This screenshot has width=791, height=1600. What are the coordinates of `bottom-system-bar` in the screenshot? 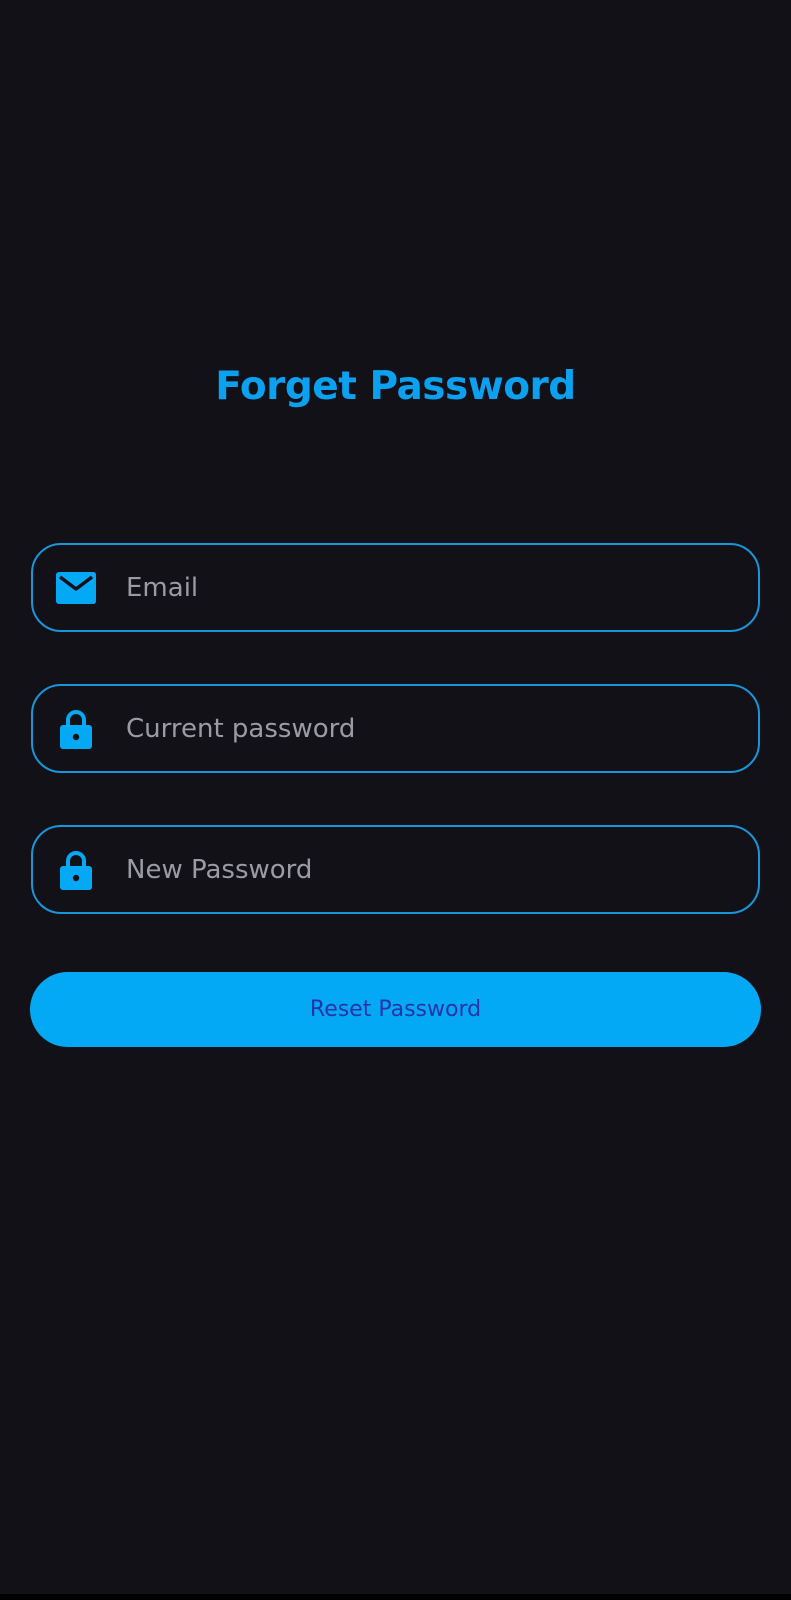 It's located at (395, 1597).